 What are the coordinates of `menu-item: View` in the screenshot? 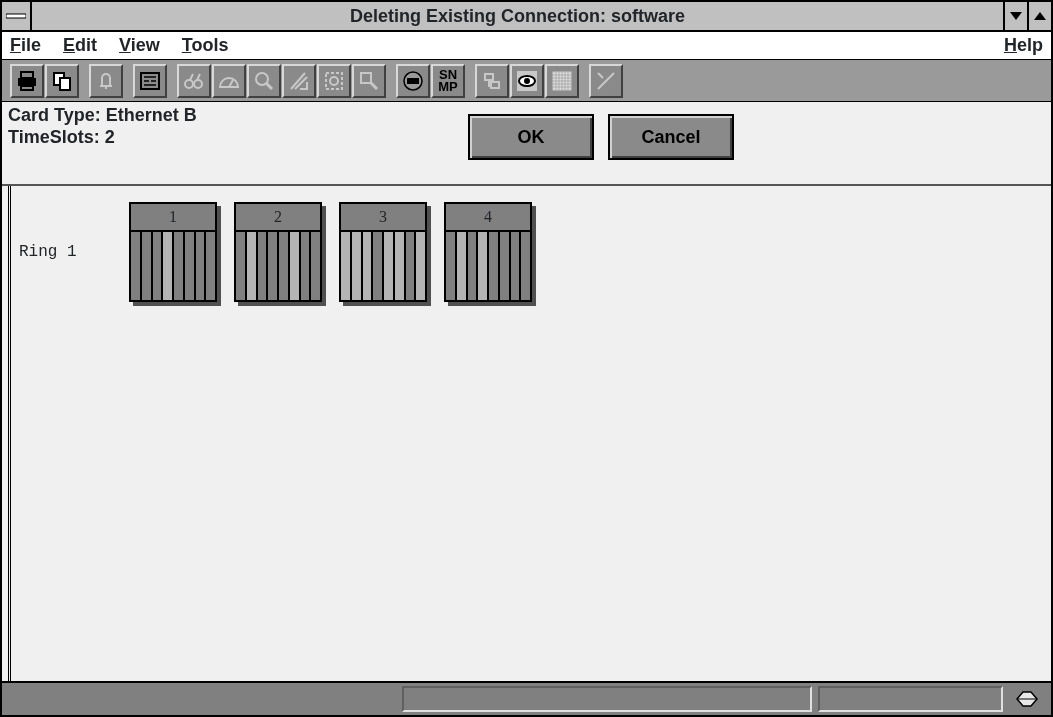 It's located at (139, 45).